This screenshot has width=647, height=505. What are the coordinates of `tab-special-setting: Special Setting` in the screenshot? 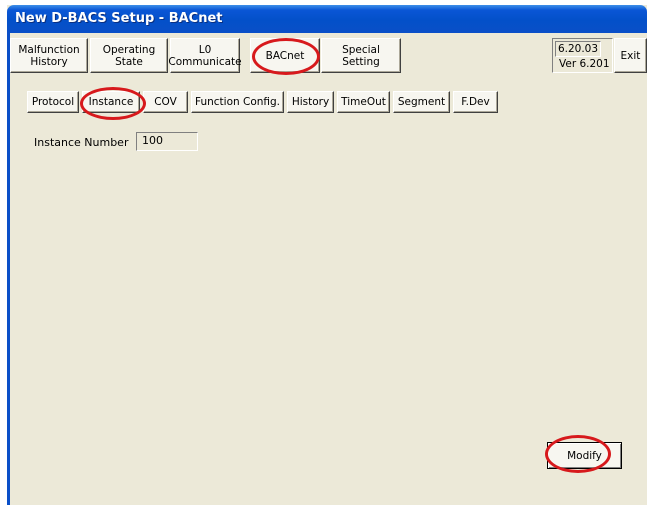 It's located at (361, 55).